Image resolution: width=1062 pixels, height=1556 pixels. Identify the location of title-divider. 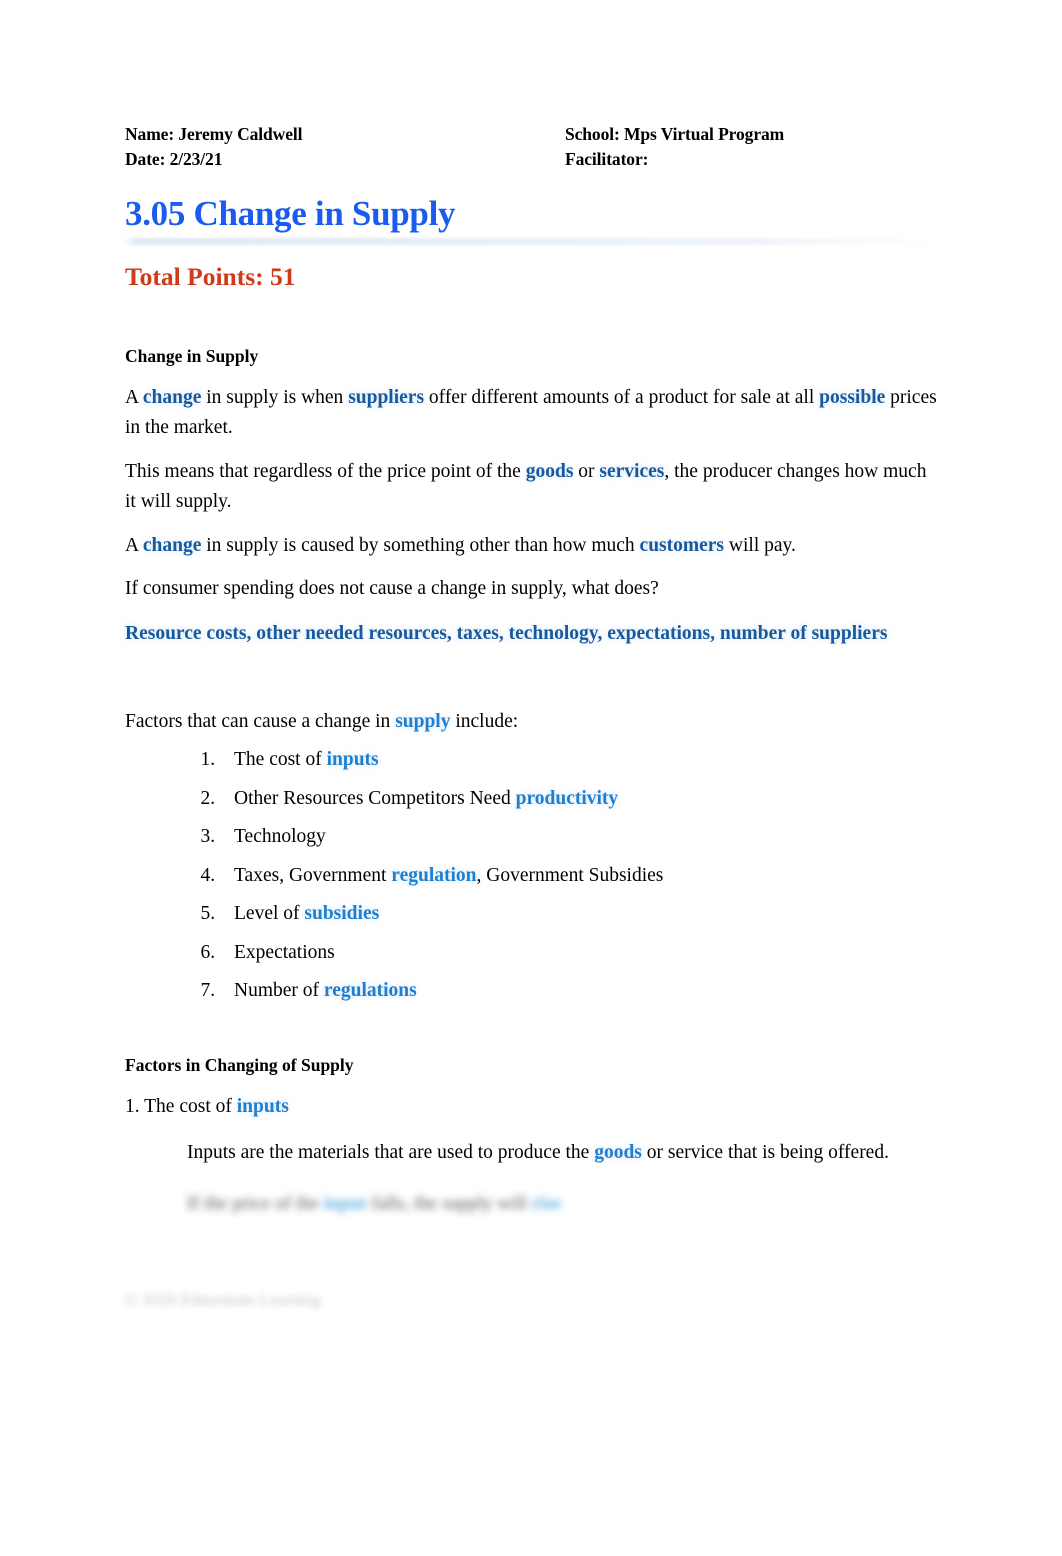
(533, 241).